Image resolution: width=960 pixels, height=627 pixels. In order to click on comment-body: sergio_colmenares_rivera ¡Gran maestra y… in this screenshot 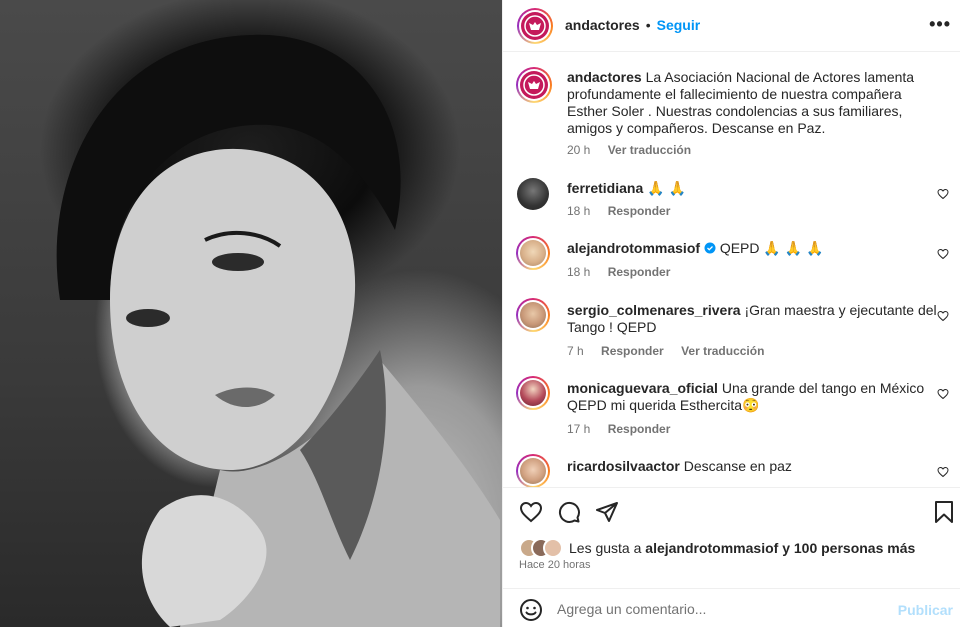, I will do `click(752, 319)`.